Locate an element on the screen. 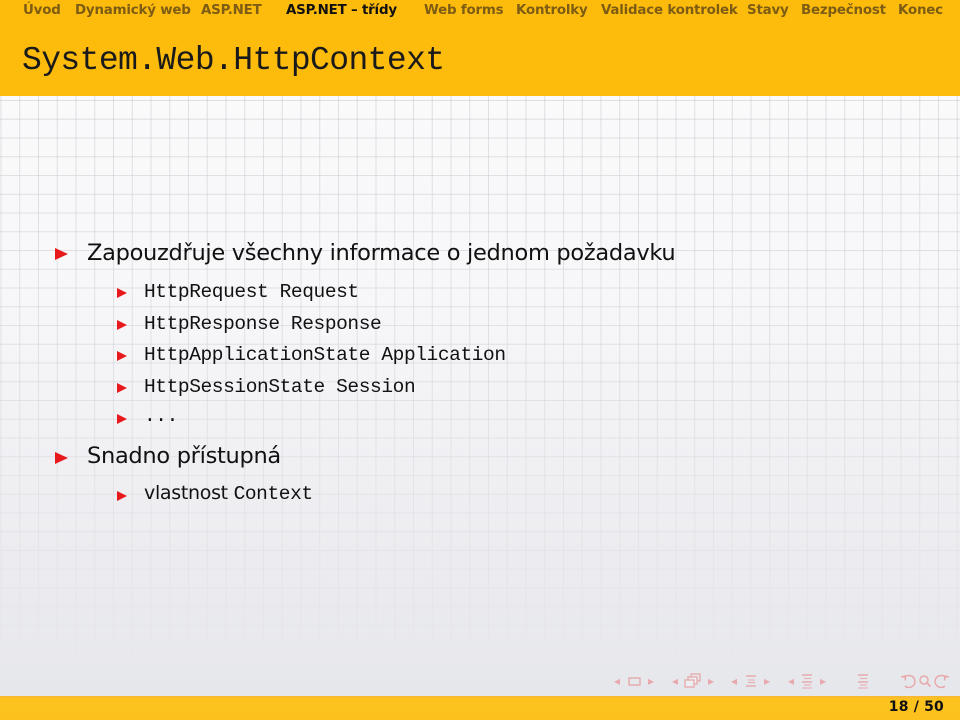  page-total: 50 is located at coordinates (934, 707).